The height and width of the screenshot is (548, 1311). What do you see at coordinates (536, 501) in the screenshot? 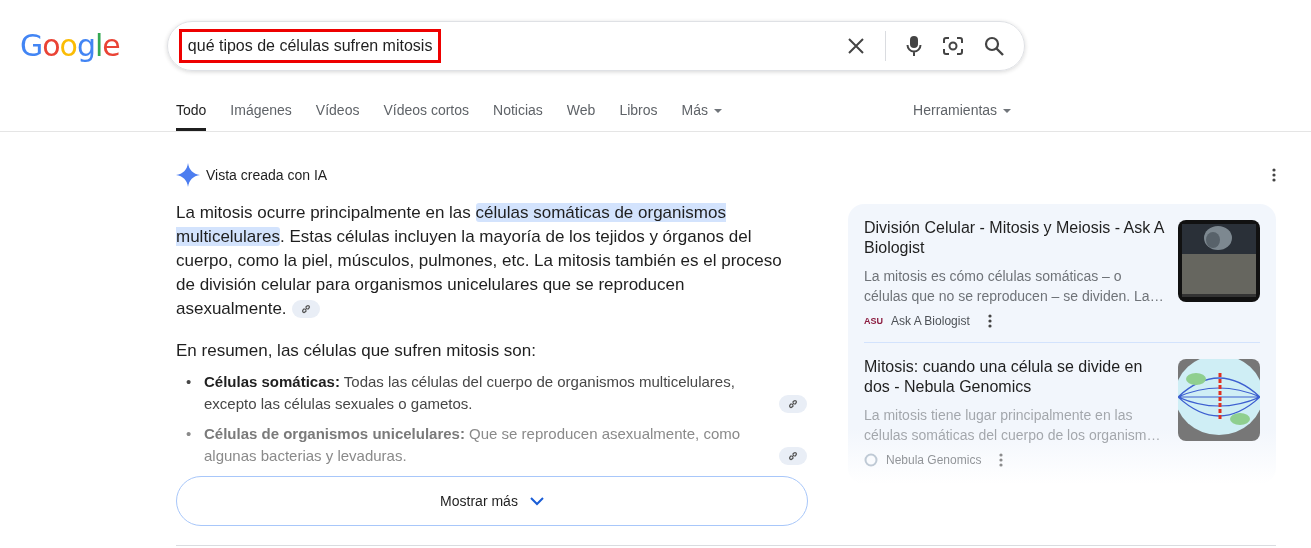
I see `chevron-down-icon` at bounding box center [536, 501].